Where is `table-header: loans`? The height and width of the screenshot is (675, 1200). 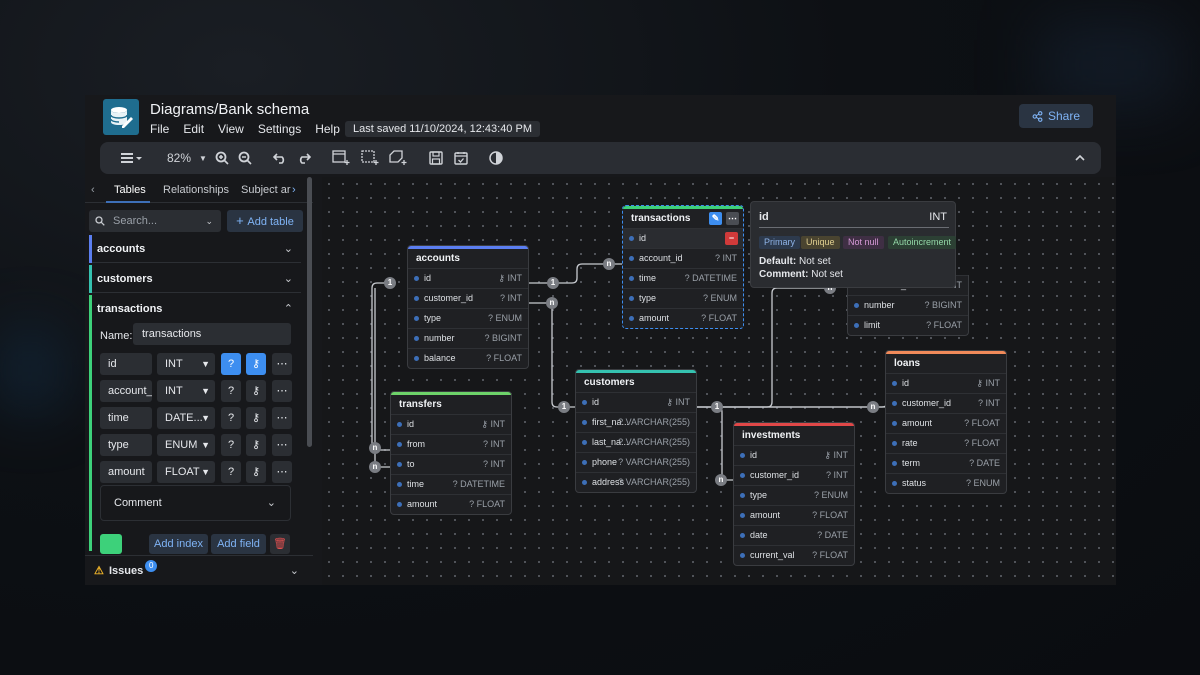 table-header: loans is located at coordinates (946, 362).